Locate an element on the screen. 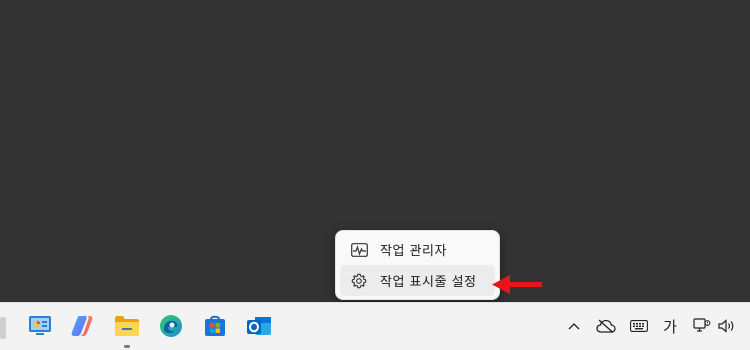 The image size is (750, 350). menu-item-label: 작업 표시줄 설정 is located at coordinates (428, 282).